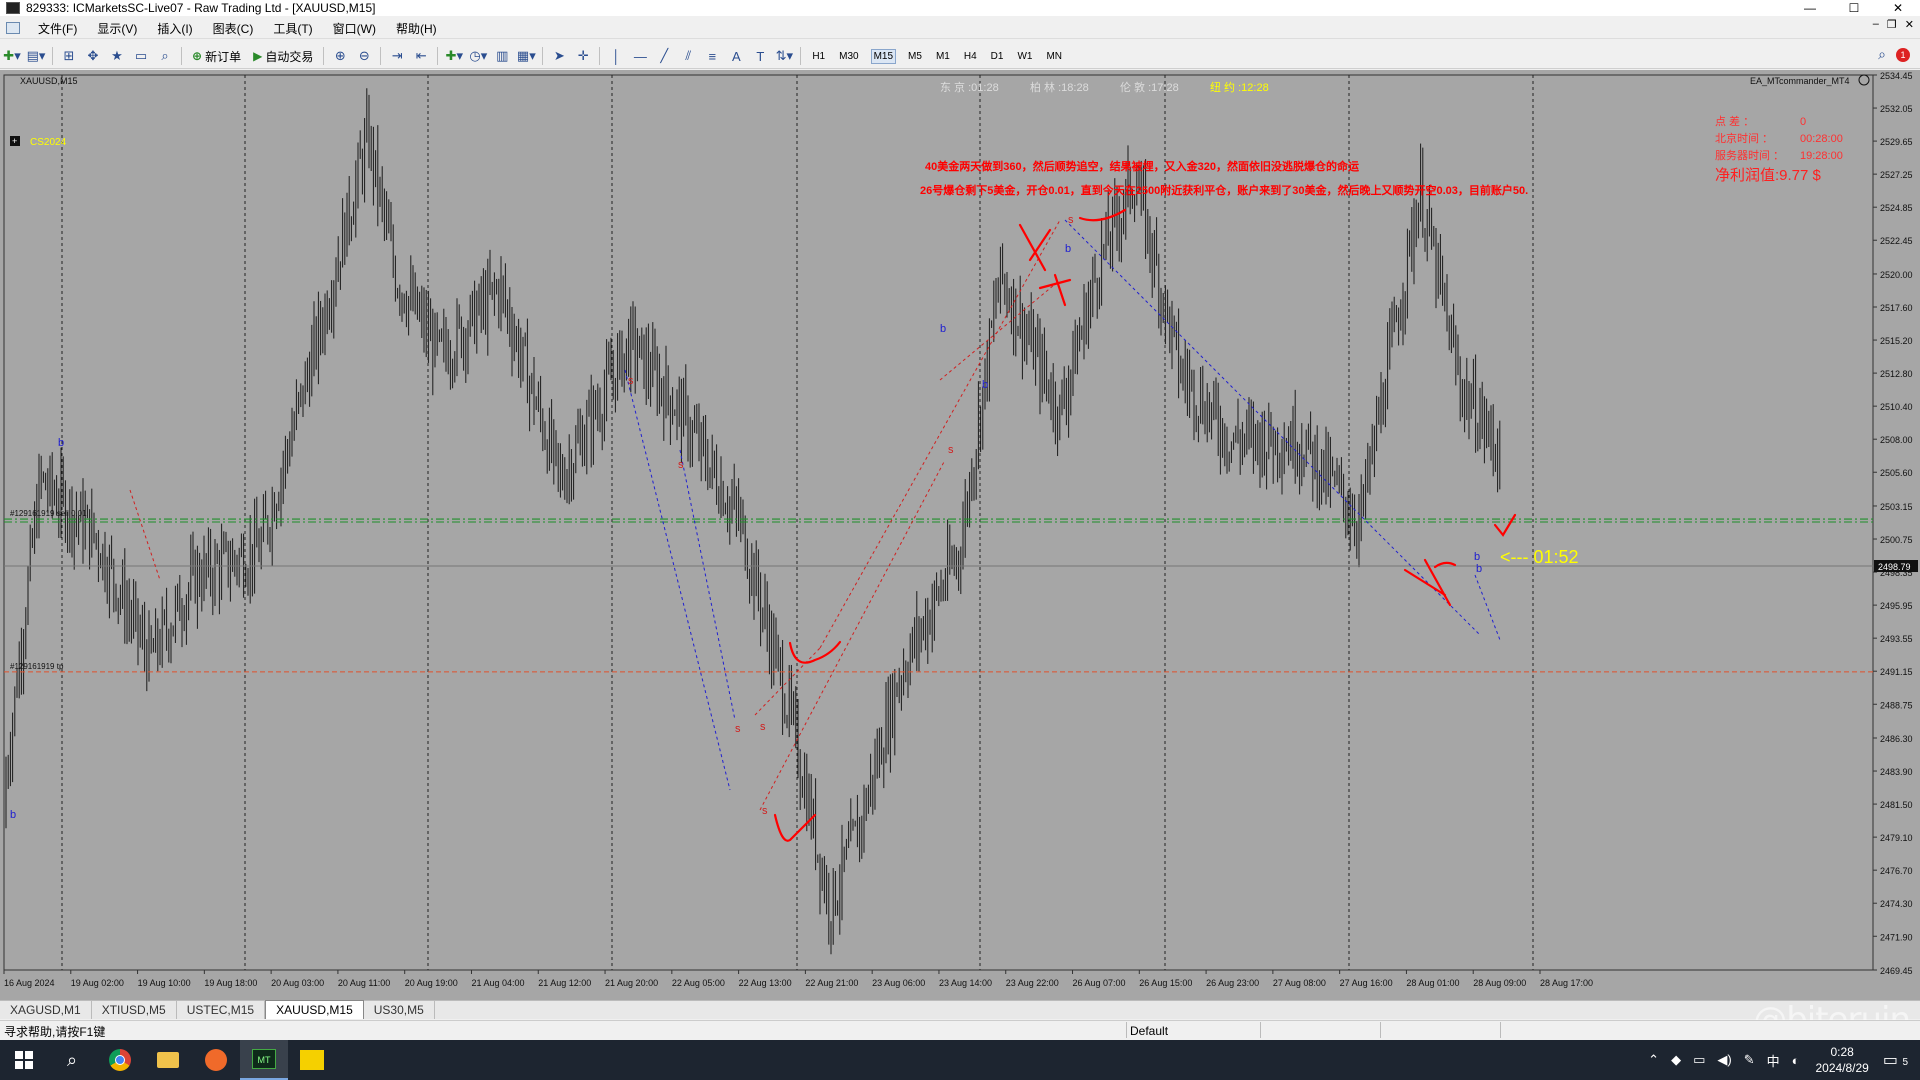  I want to click on timeframe-m5: M5, so click(915, 56).